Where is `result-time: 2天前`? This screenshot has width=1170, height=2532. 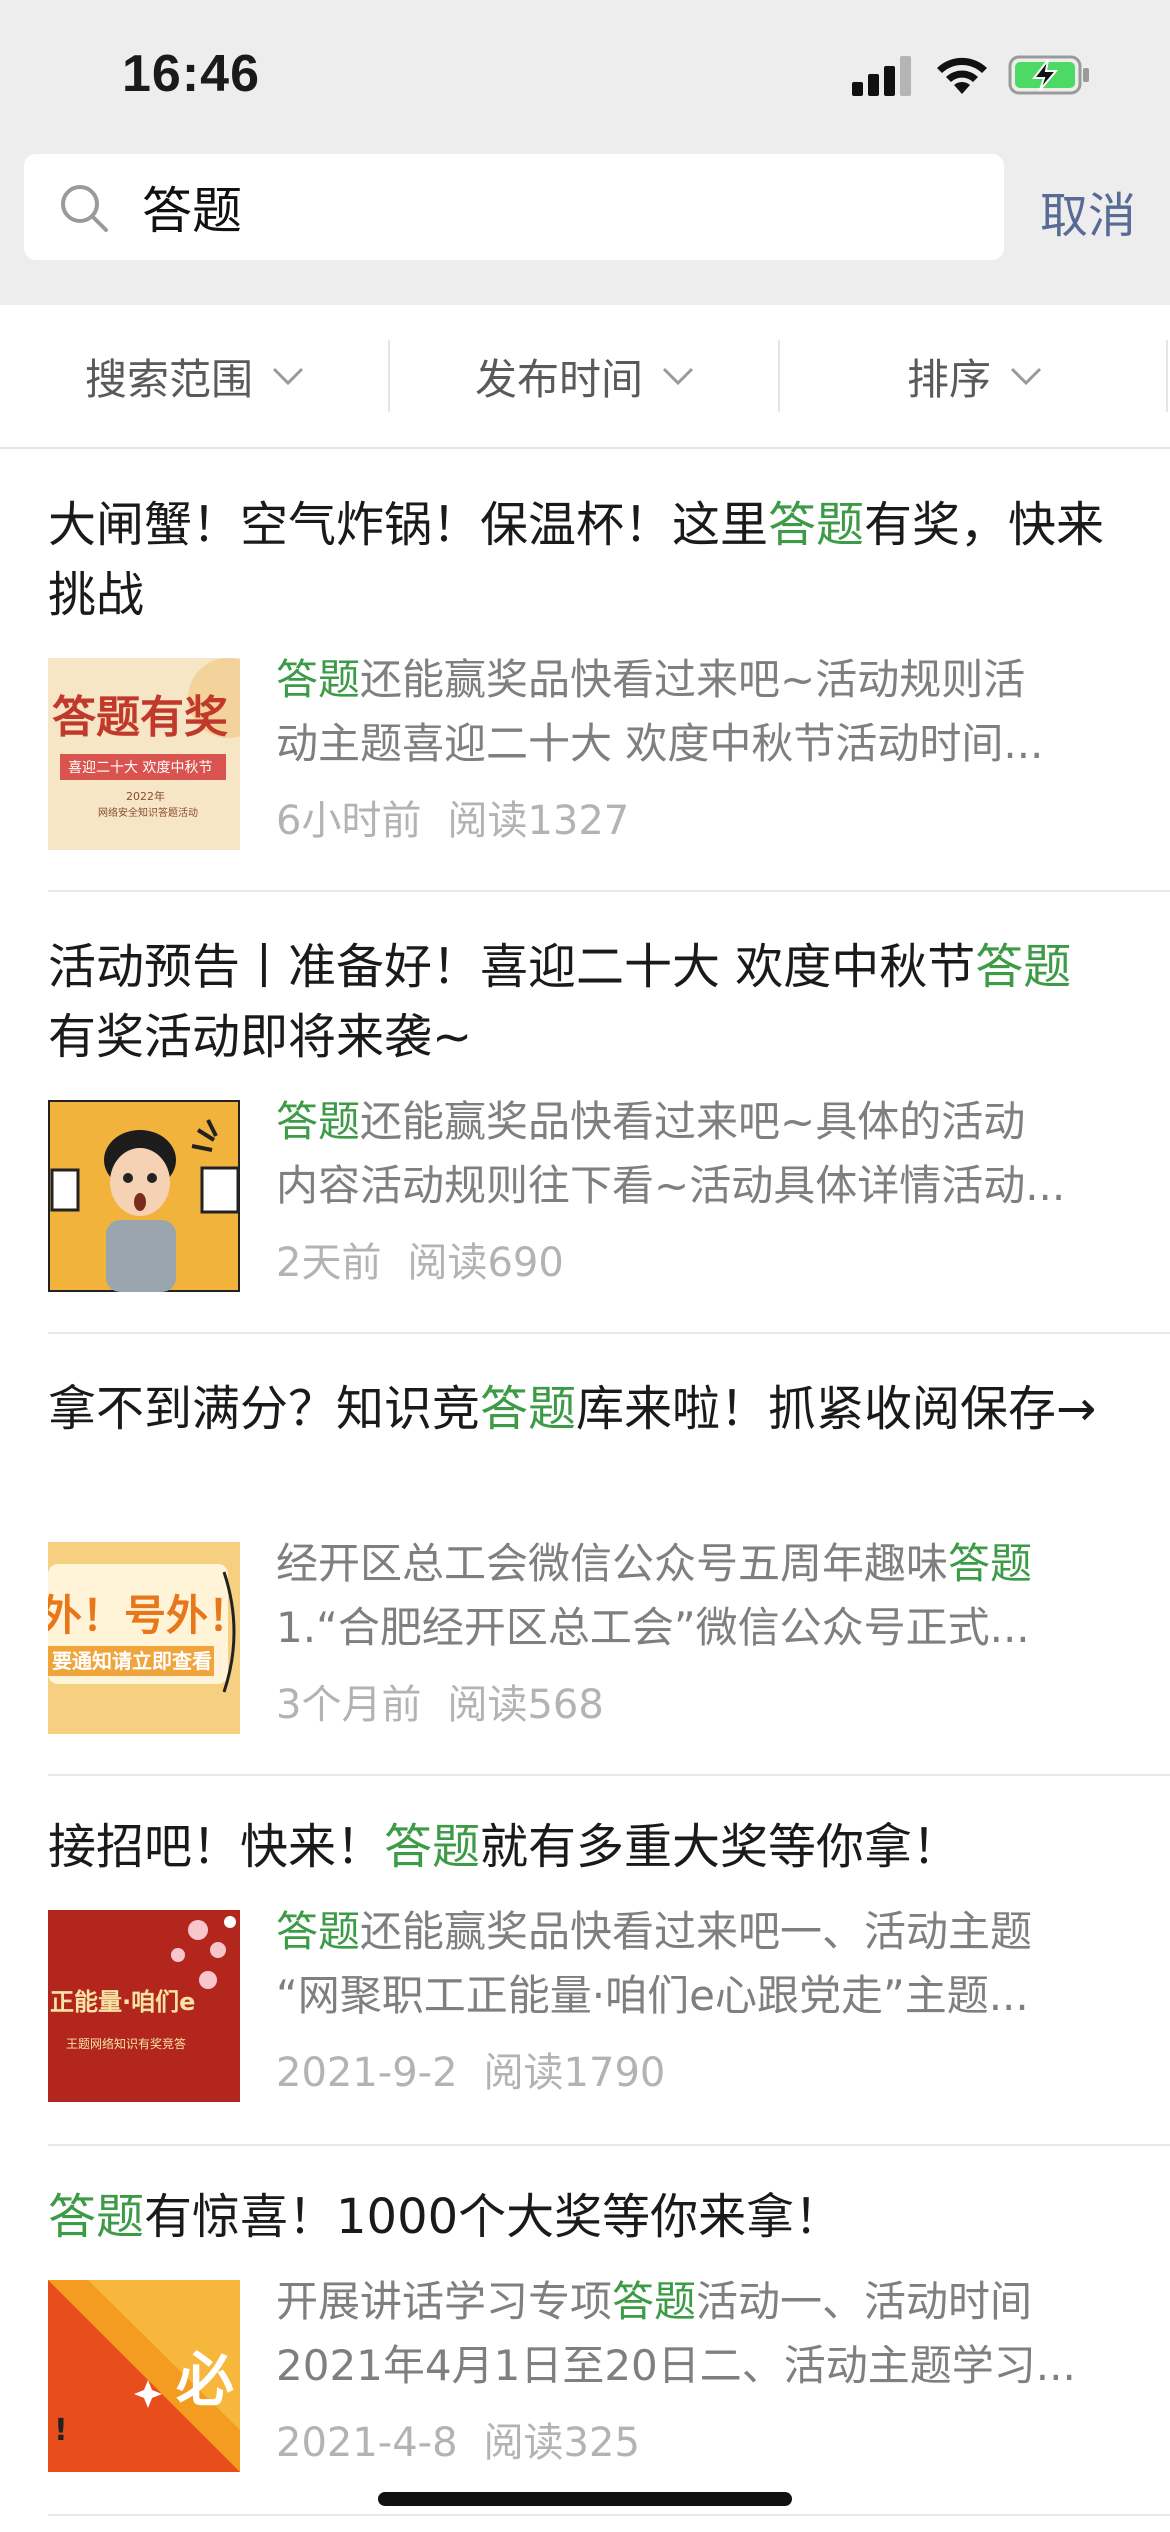
result-time: 2天前 is located at coordinates (329, 1263).